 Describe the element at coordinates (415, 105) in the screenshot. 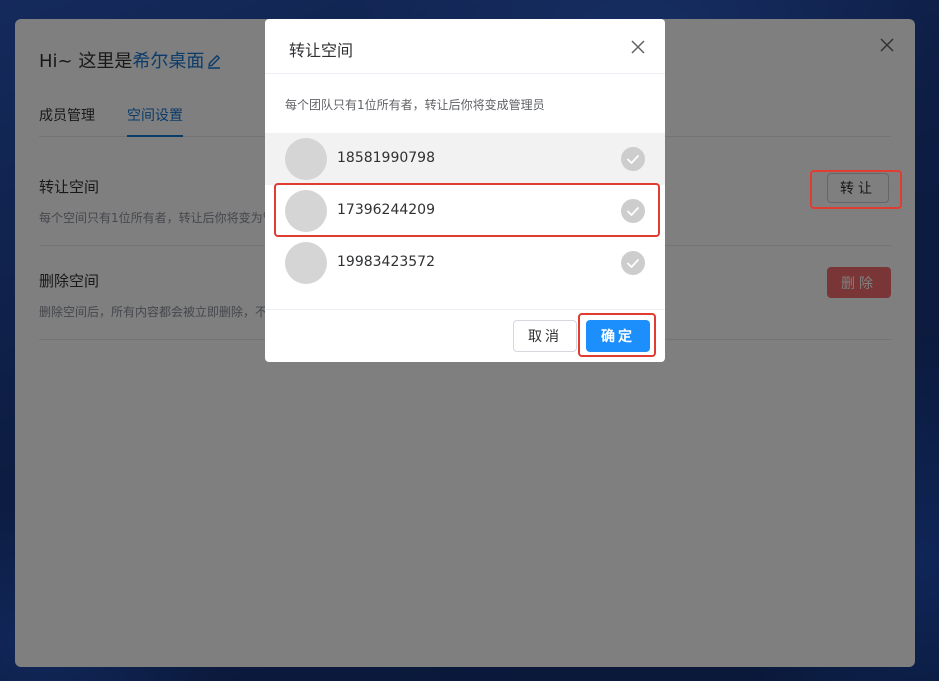

I see `dialog-description: 每个团队只有1位所有者，转让后你将变成管理员` at that location.